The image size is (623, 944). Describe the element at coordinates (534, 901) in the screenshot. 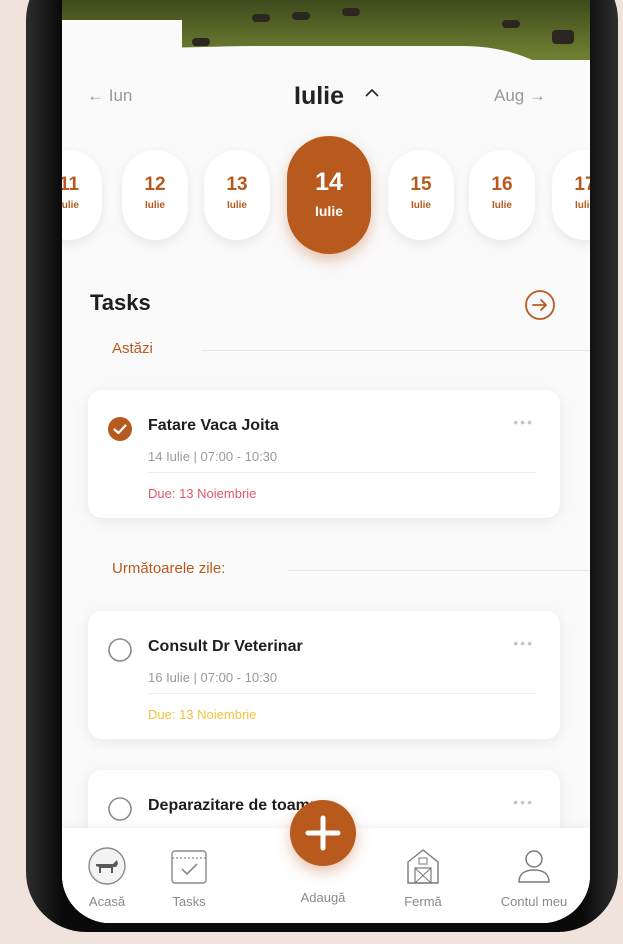

I see `nav-account-label: Contul meu` at that location.